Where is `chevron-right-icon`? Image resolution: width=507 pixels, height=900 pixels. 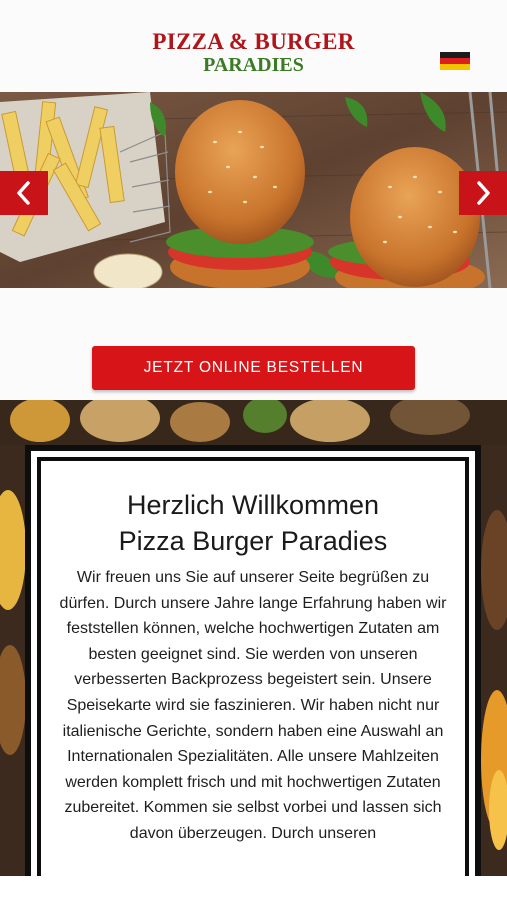
chevron-right-icon is located at coordinates (483, 193).